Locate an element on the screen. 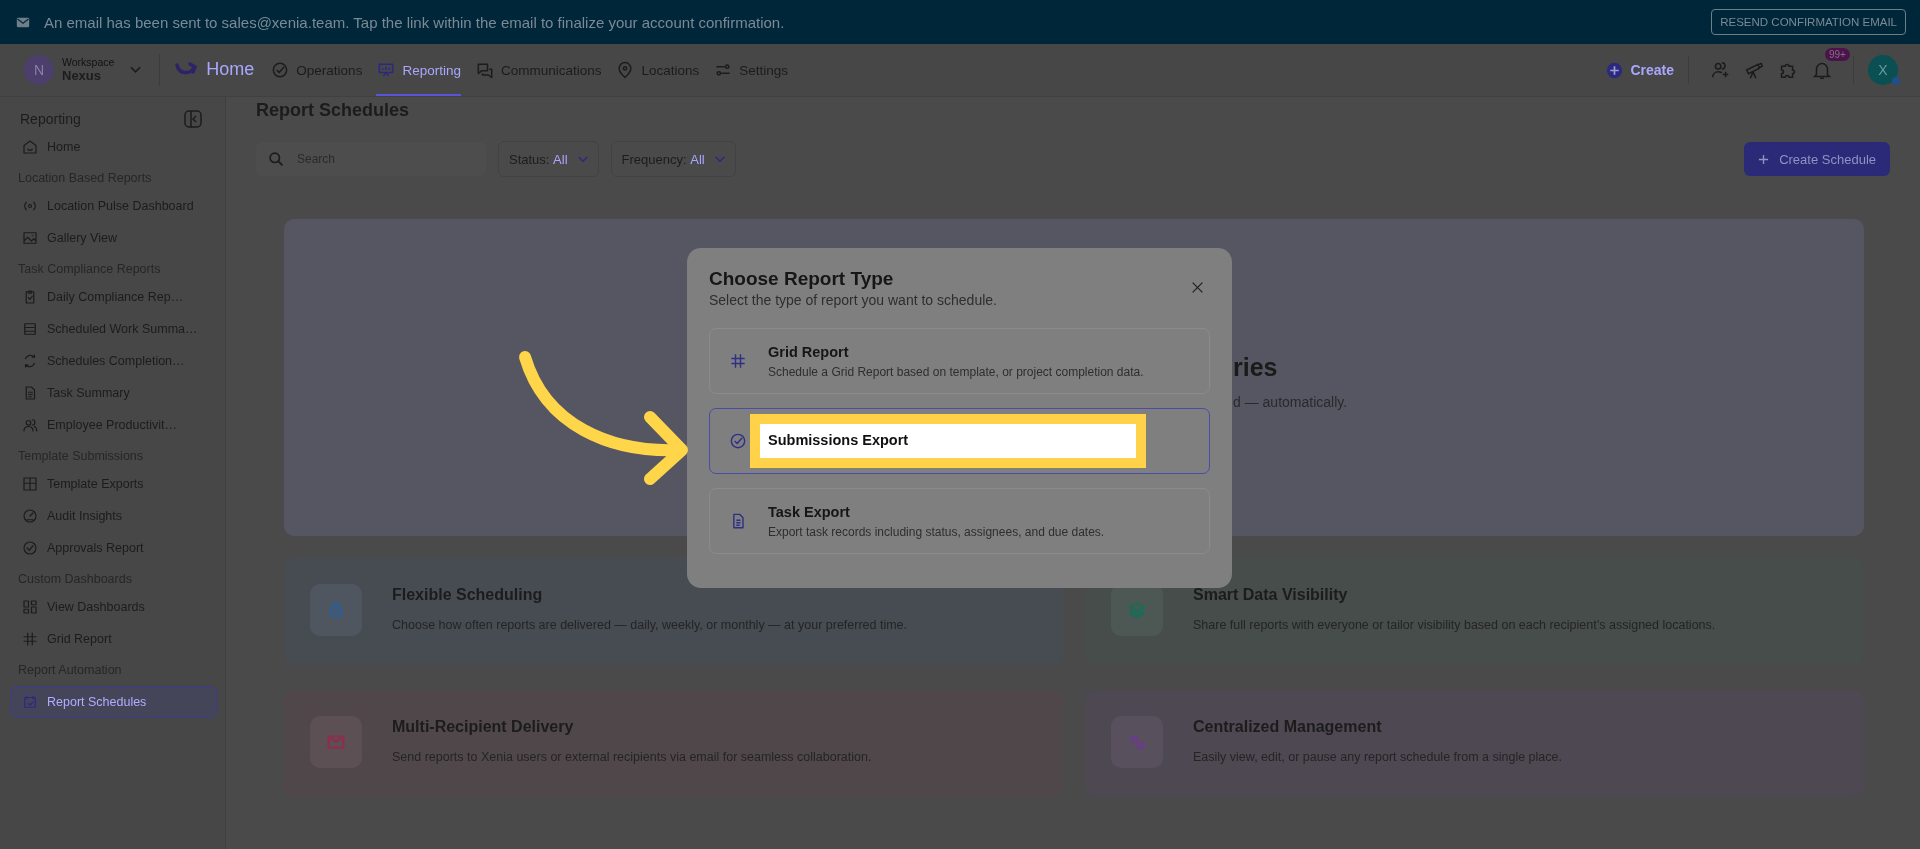 Image resolution: width=1920 pixels, height=849 pixels. resend-email-button: RESEND CONFIRMATION EMAIL is located at coordinates (1808, 22).